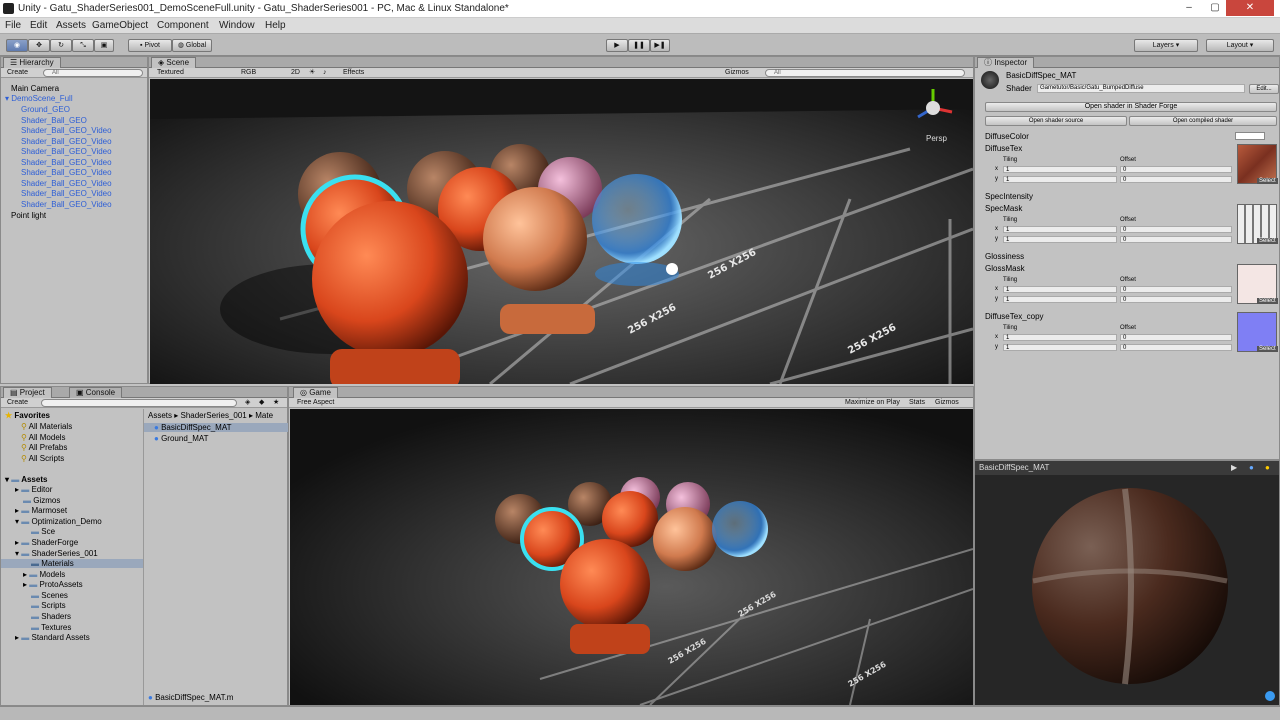 The width and height of the screenshot is (1280, 720). Describe the element at coordinates (41, 510) in the screenshot. I see `folder-item: ▸ ▬ Marmoset` at that location.